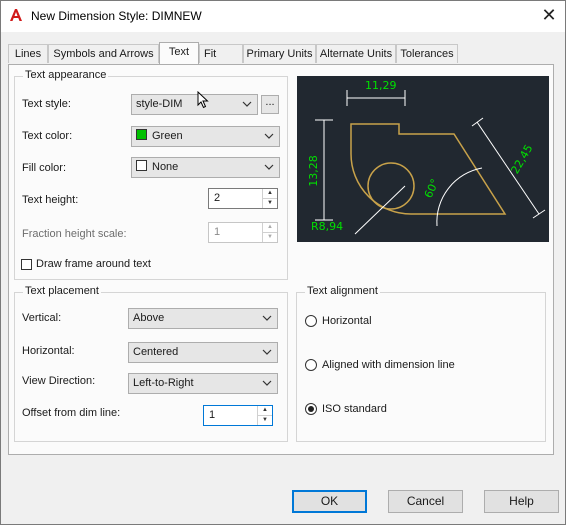 The image size is (566, 525). What do you see at coordinates (163, 383) in the screenshot?
I see `view-direction-value: Left-to-Right` at bounding box center [163, 383].